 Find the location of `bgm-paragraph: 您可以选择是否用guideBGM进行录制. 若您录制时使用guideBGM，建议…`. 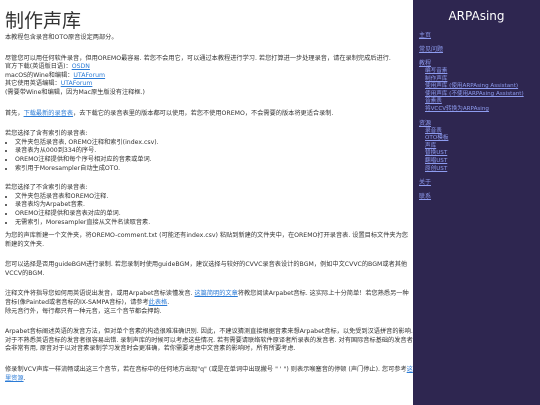

bgm-paragraph: 您可以选择是否用guideBGM进行录制. 若您录制时使用guideBGM，建议… is located at coordinates (206, 269).